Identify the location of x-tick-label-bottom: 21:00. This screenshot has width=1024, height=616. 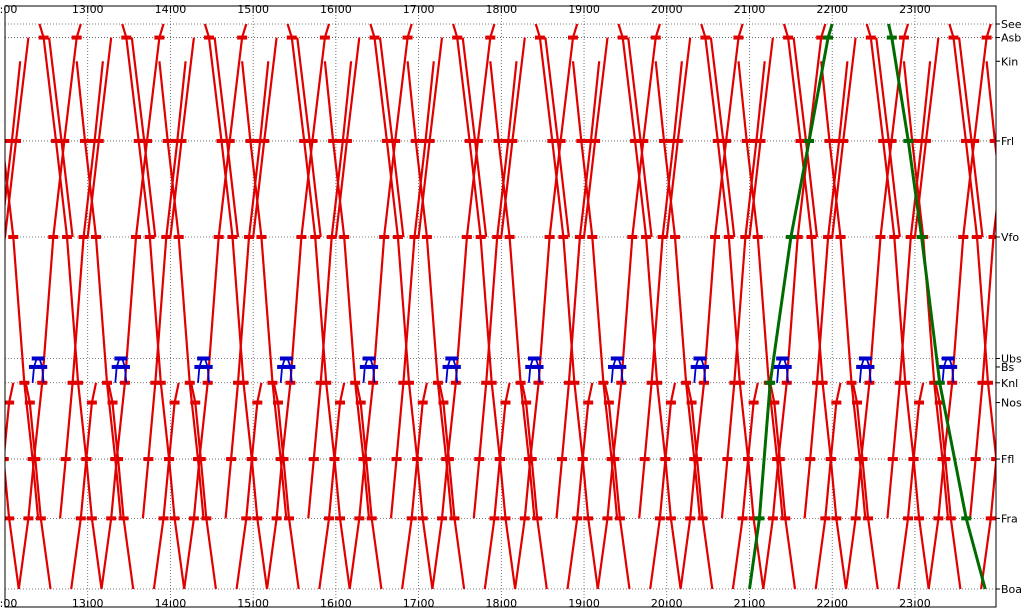
(750, 603).